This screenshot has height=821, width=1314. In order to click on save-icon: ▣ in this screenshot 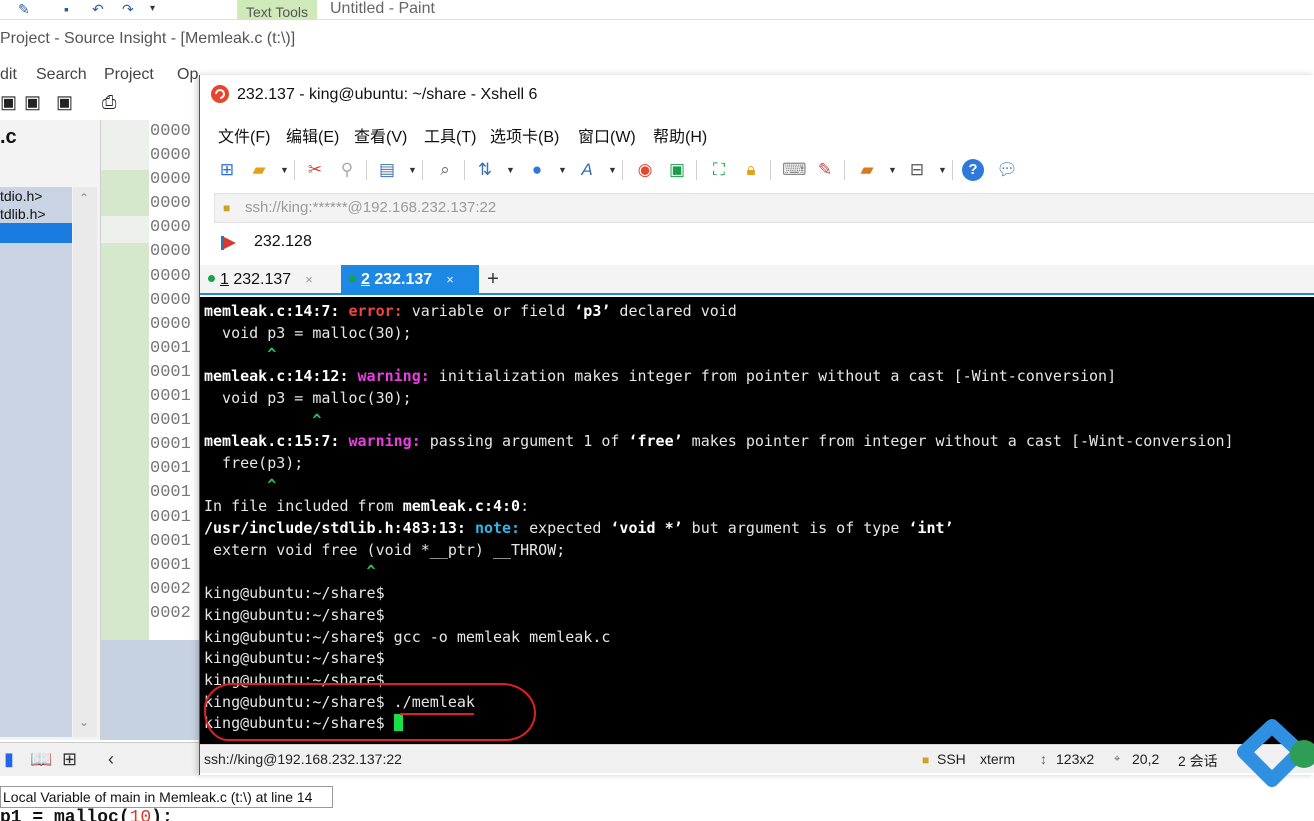, I will do `click(8, 102)`.